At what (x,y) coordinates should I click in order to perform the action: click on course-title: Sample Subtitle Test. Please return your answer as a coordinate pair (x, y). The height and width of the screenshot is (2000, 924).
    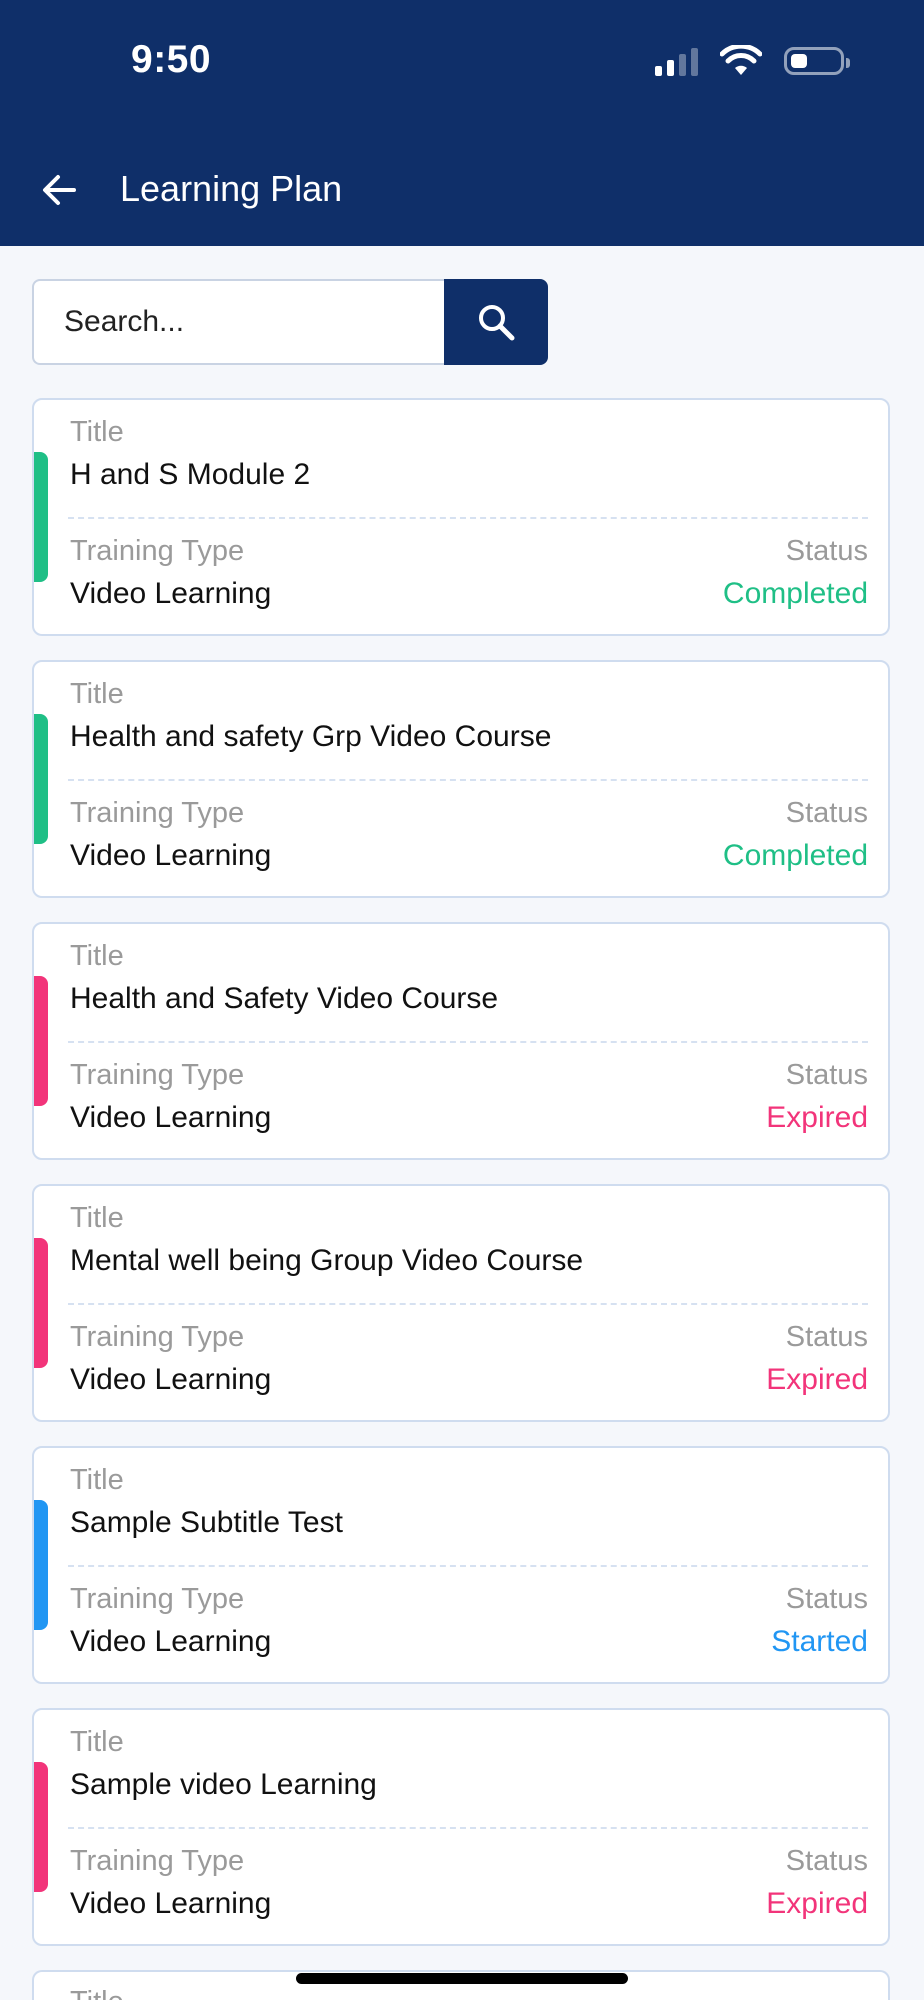
    Looking at the image, I should click on (206, 1522).